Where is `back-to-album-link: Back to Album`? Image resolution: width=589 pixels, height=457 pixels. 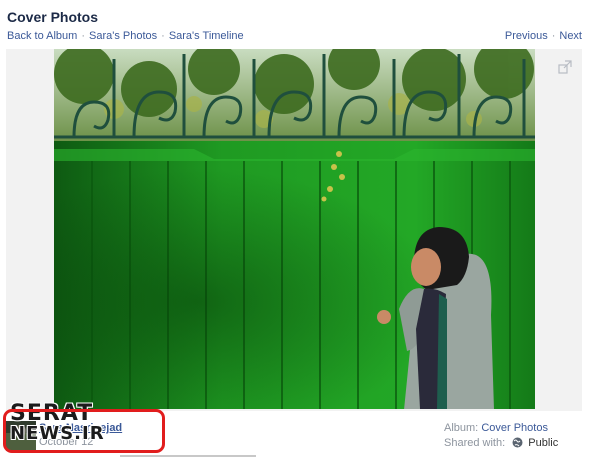
back-to-album-link: Back to Album is located at coordinates (42, 36).